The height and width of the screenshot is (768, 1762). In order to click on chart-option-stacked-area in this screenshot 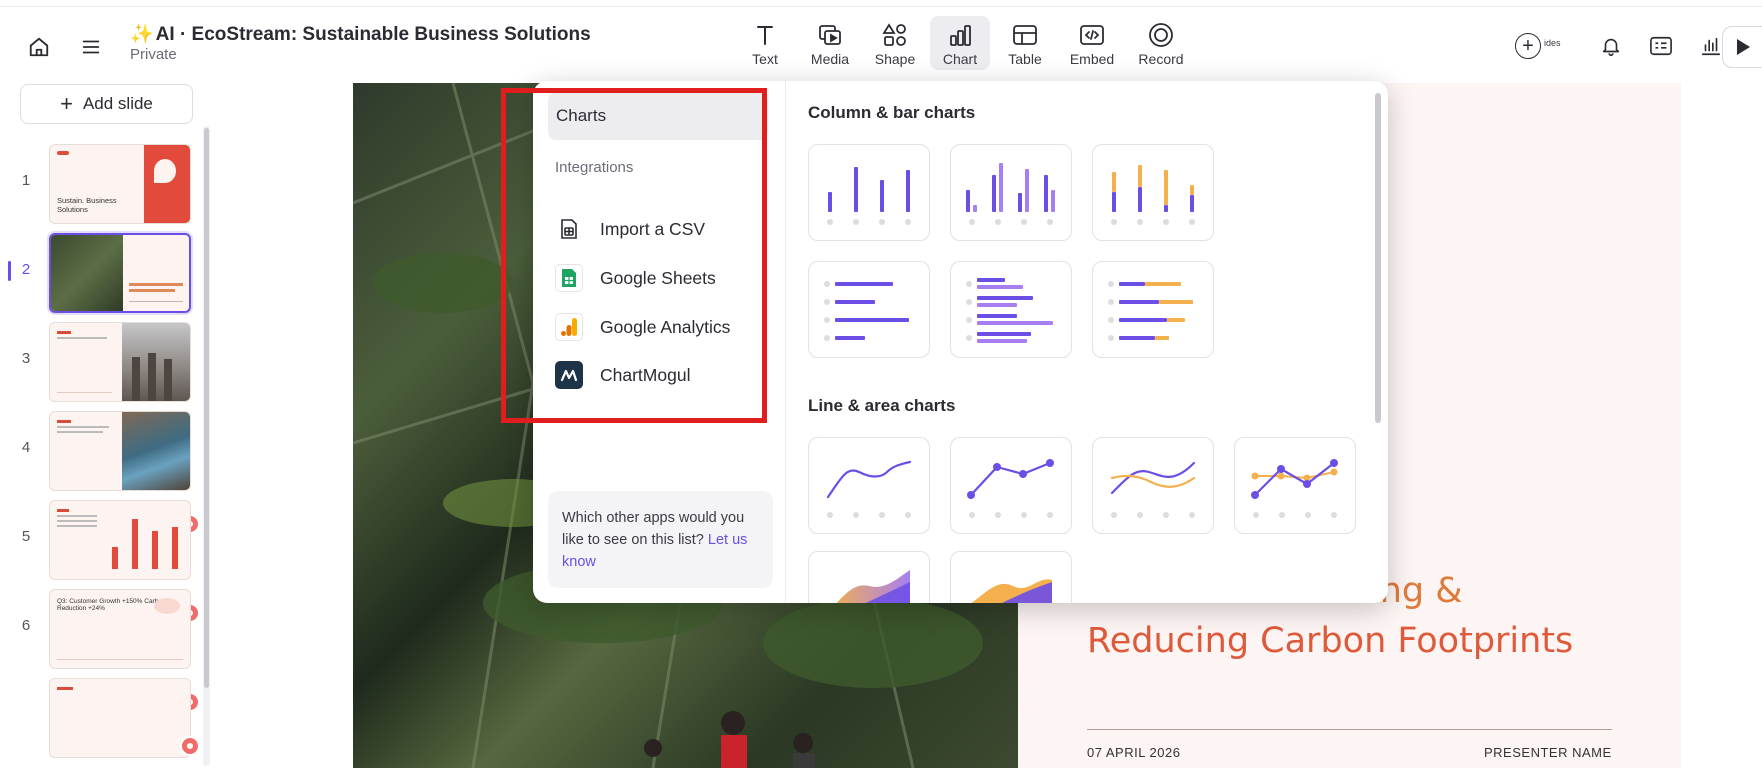, I will do `click(1011, 577)`.